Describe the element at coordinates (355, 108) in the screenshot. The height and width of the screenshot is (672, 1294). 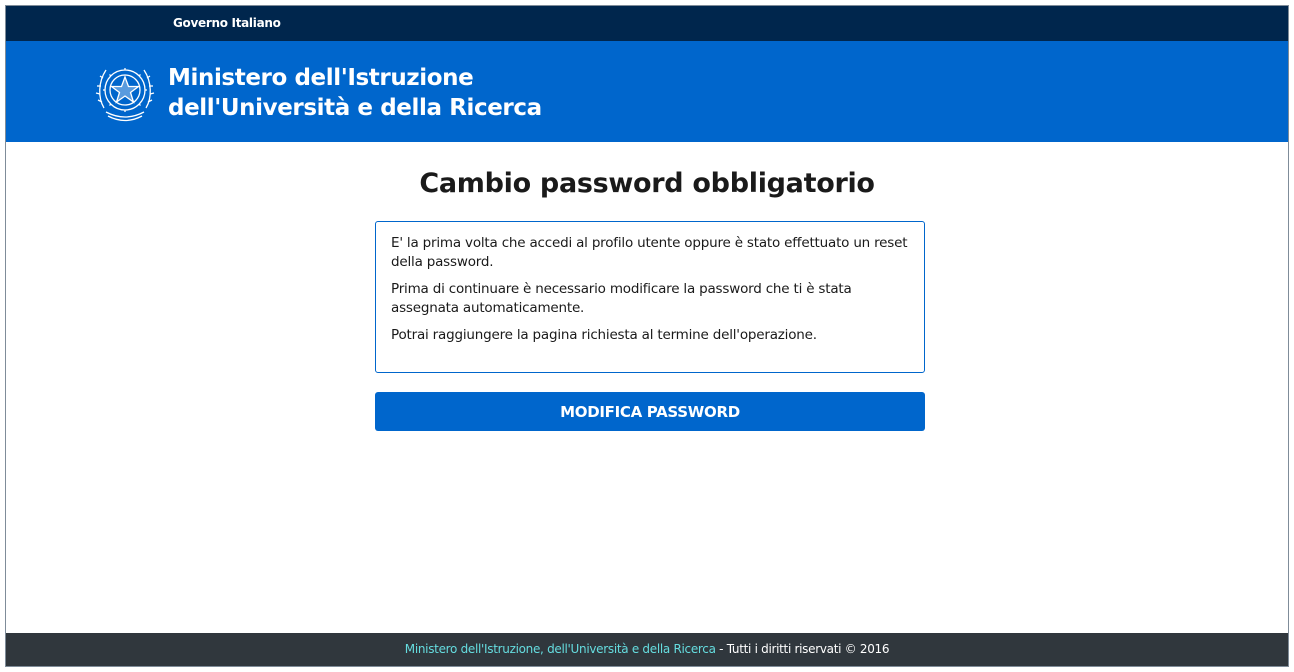
I see `ministry-name-line2: dell'Università e della Ricerca` at that location.